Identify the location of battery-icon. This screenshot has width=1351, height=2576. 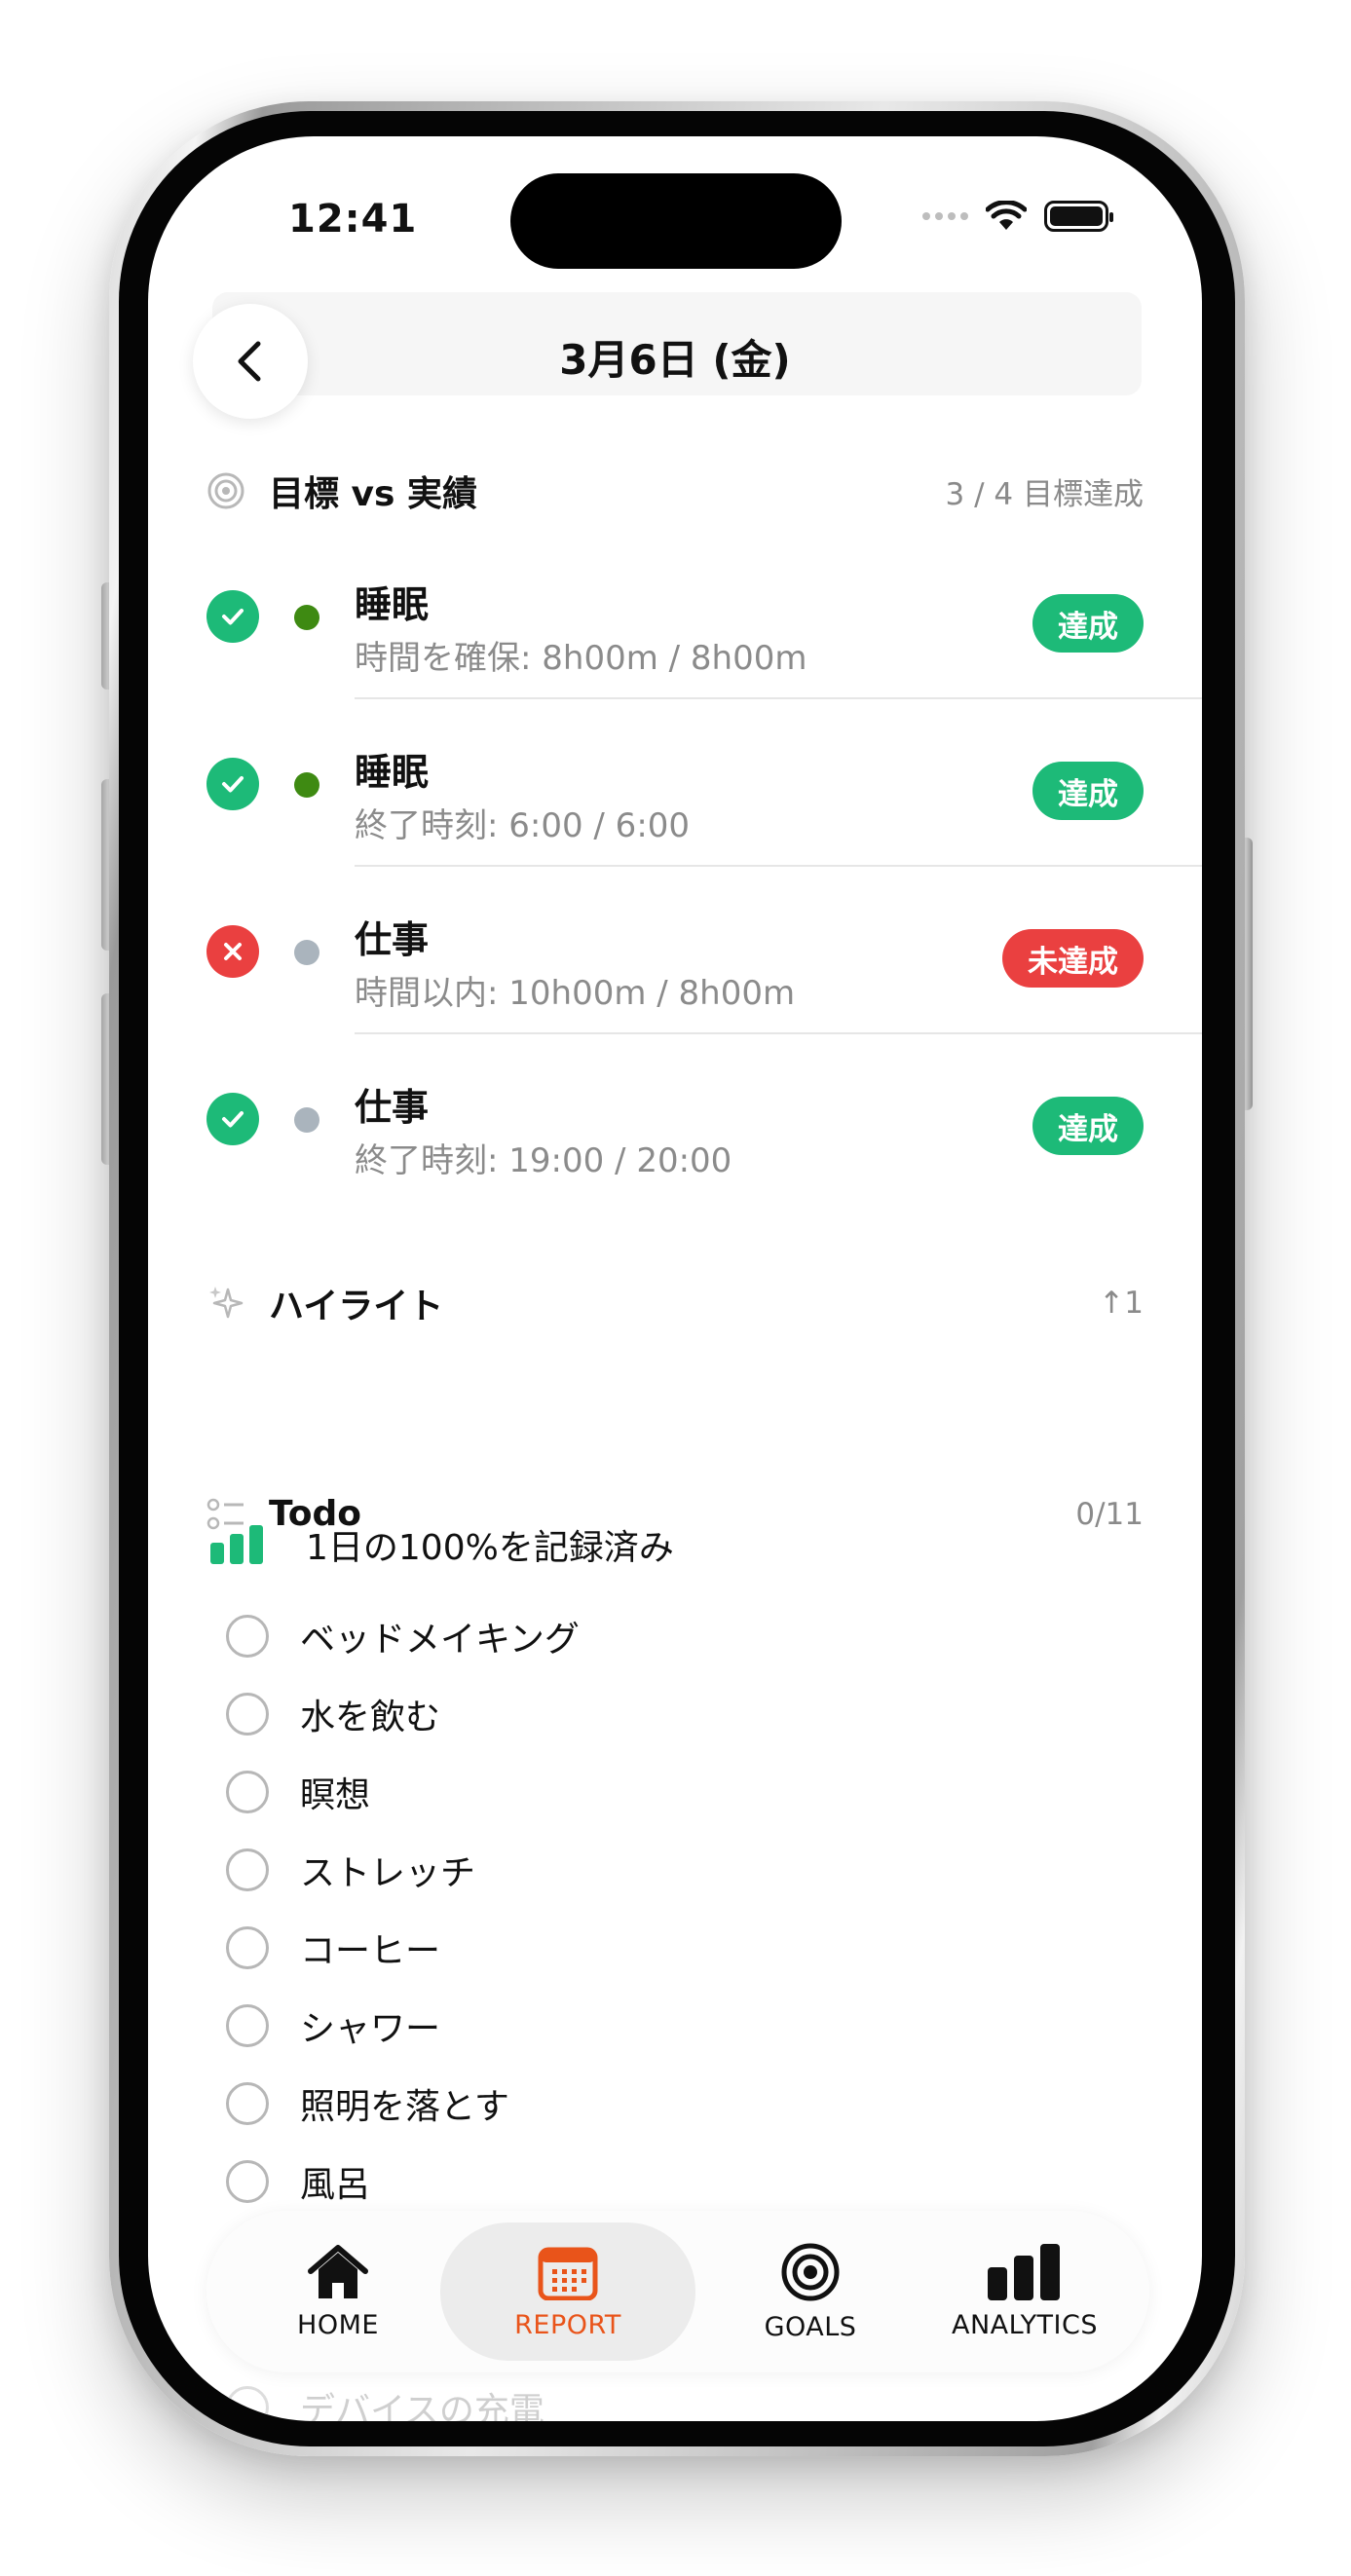
(1078, 216).